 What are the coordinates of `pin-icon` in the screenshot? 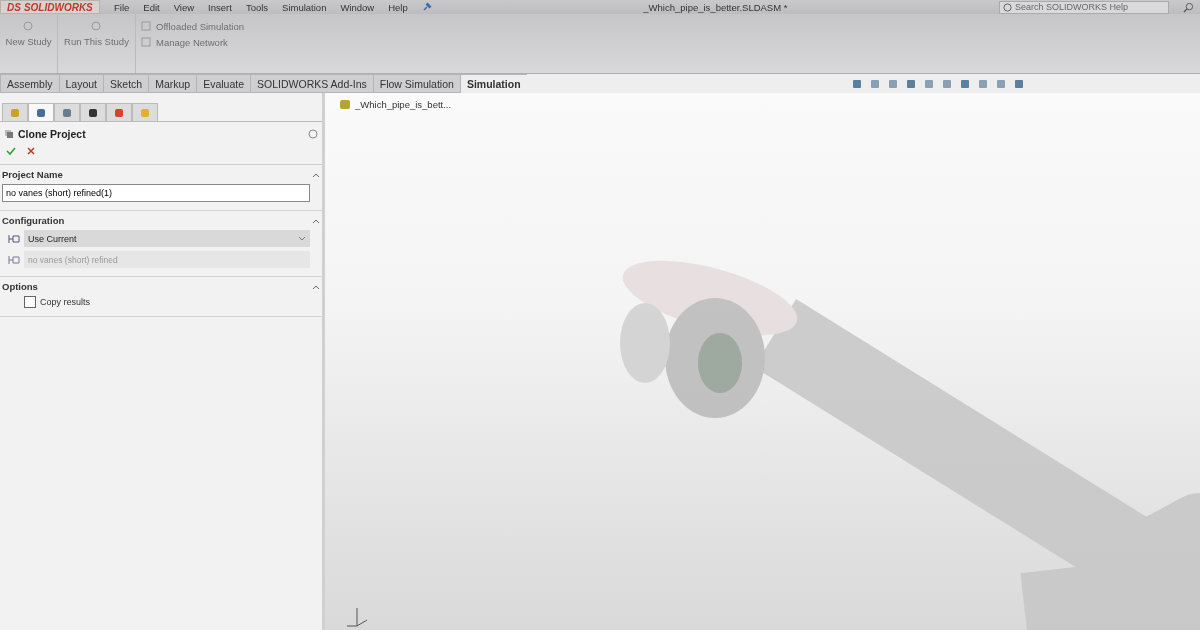 It's located at (426, 7).